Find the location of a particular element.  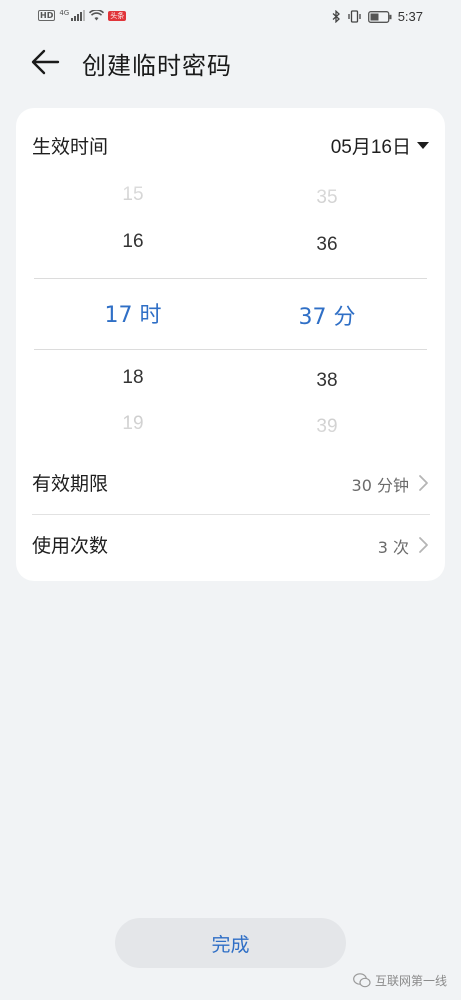

hour-wheel: 15 16 17 时 18 19 is located at coordinates (133, 313).